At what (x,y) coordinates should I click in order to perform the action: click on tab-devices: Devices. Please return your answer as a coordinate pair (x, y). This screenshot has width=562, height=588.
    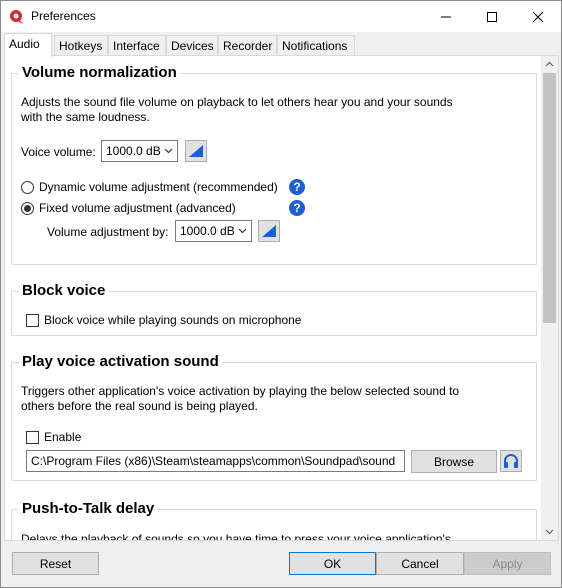
    Looking at the image, I should click on (192, 45).